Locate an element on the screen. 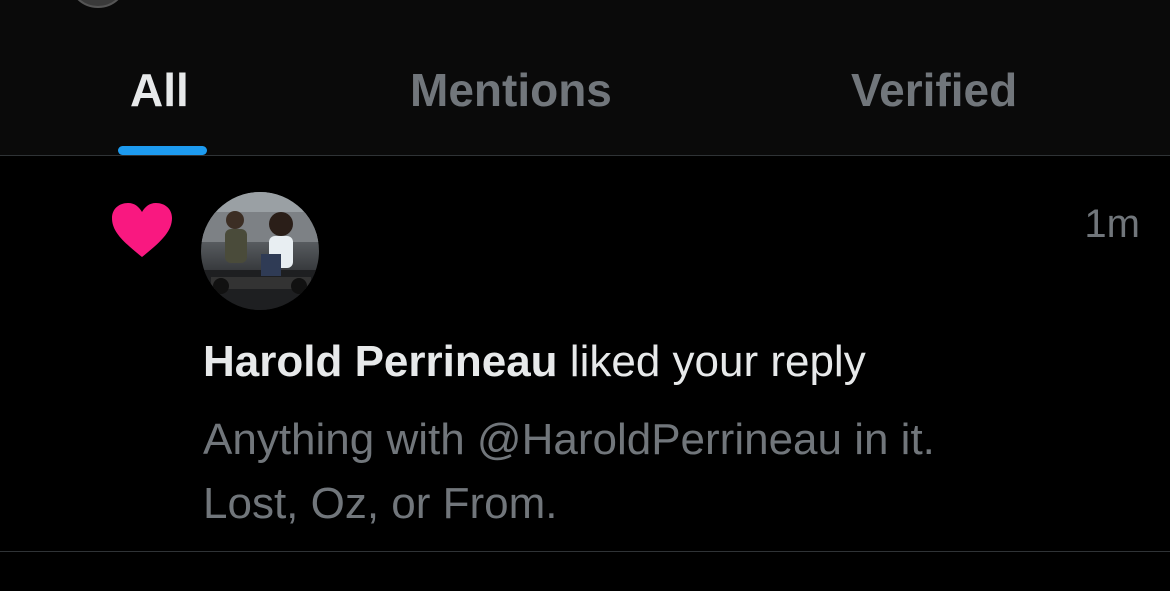 Image resolution: width=1170 pixels, height=591 pixels. tab-all: All is located at coordinates (159, 90).